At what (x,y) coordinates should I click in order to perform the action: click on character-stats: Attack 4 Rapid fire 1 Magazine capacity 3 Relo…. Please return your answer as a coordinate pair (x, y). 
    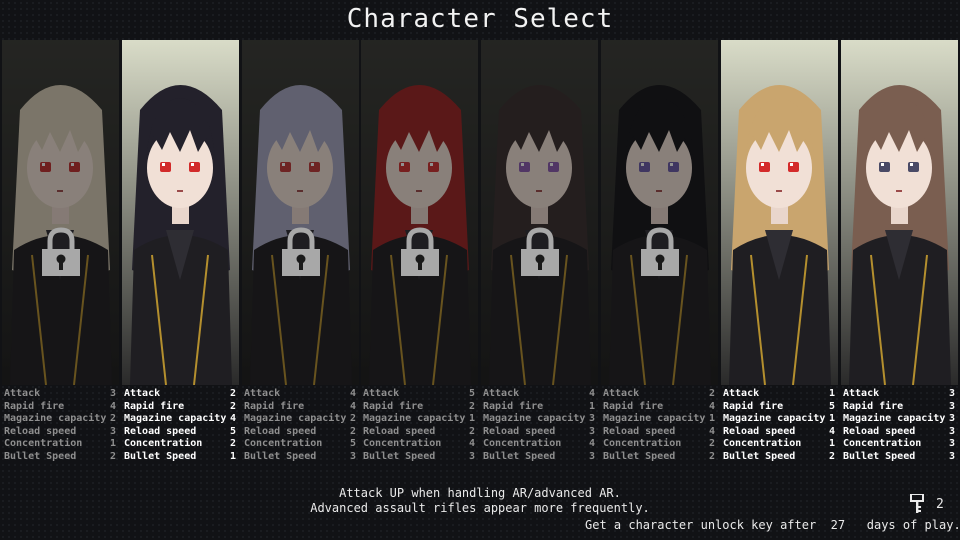
    Looking at the image, I should click on (539, 426).